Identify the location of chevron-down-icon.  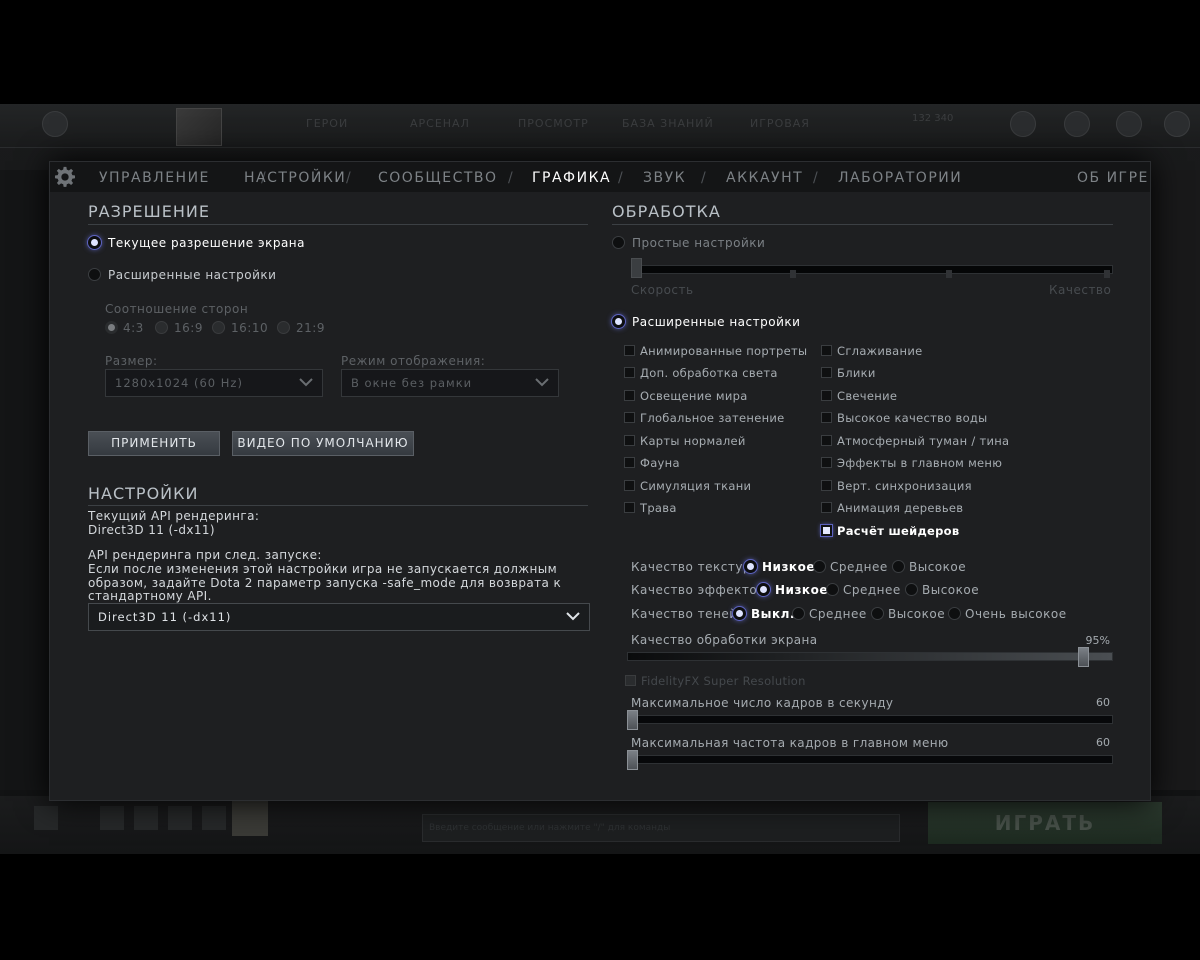
(306, 382).